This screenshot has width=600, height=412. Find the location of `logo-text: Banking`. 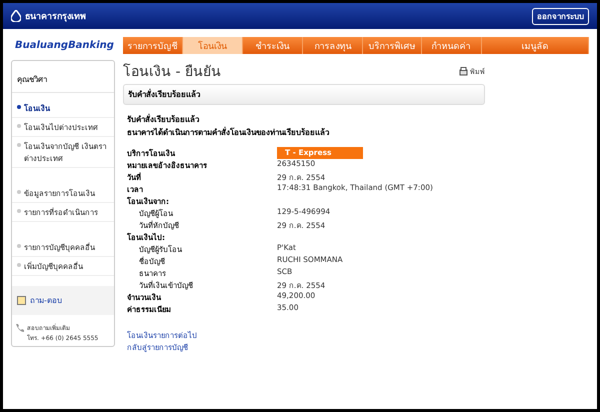

logo-text: Banking is located at coordinates (91, 45).